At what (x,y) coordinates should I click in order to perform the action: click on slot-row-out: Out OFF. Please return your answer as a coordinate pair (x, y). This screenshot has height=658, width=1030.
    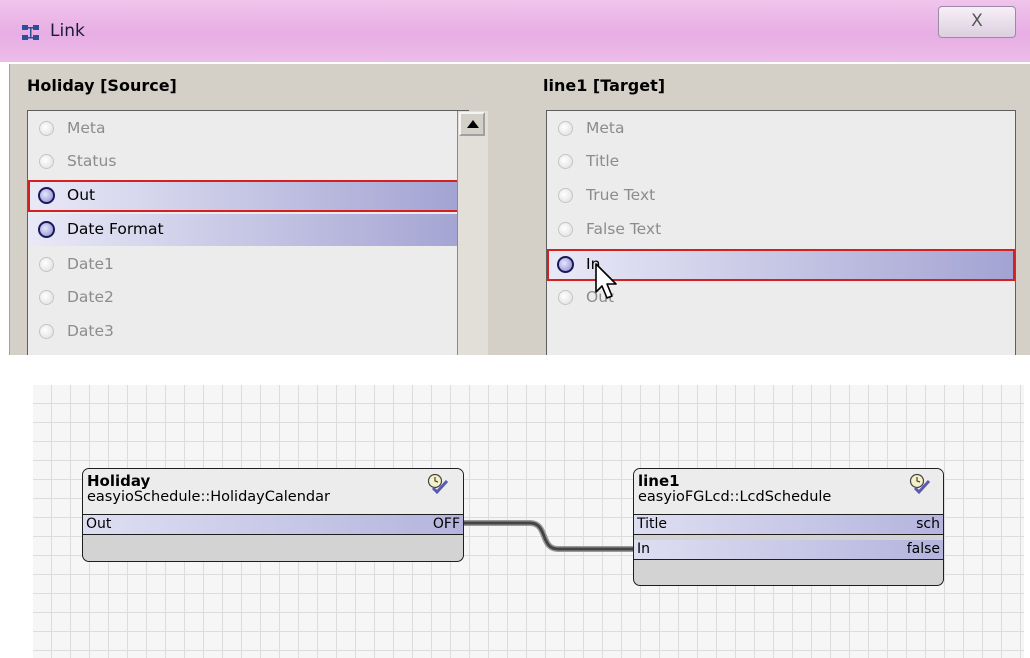
    Looking at the image, I should click on (273, 525).